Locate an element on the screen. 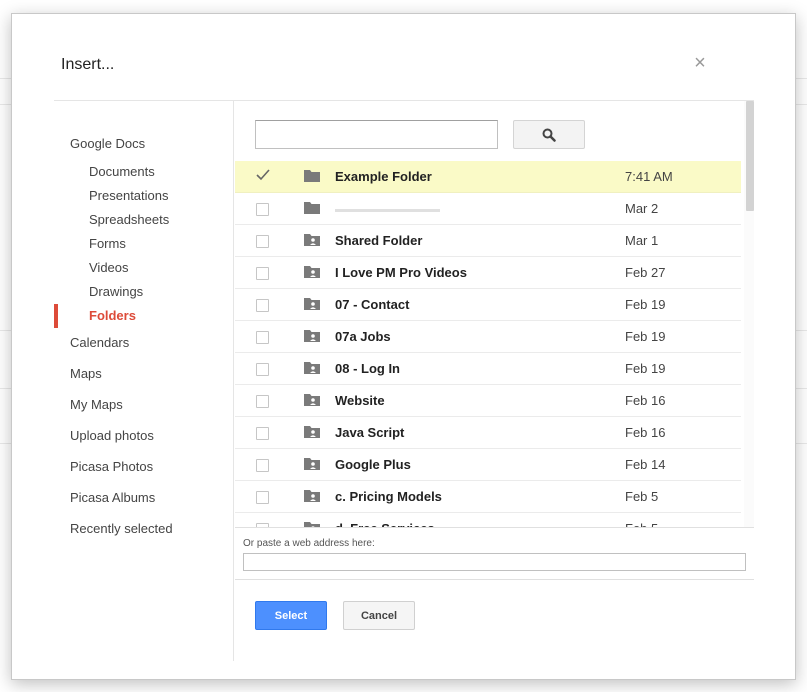 The image size is (807, 692). nav-item-maps: Maps is located at coordinates (86, 373).